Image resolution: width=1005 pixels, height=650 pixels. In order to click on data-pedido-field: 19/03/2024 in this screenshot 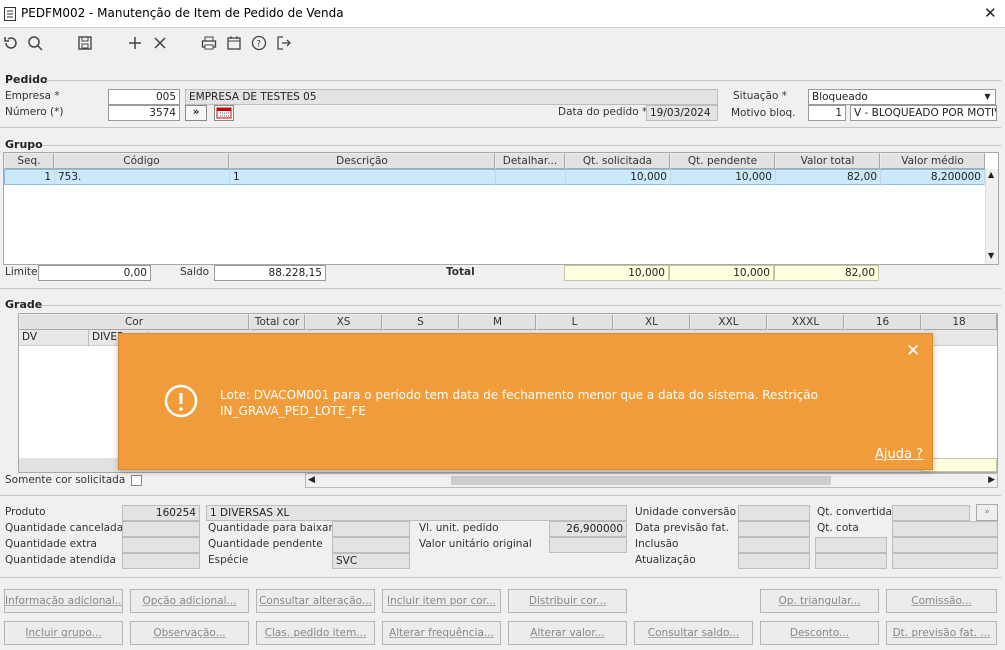, I will do `click(682, 113)`.